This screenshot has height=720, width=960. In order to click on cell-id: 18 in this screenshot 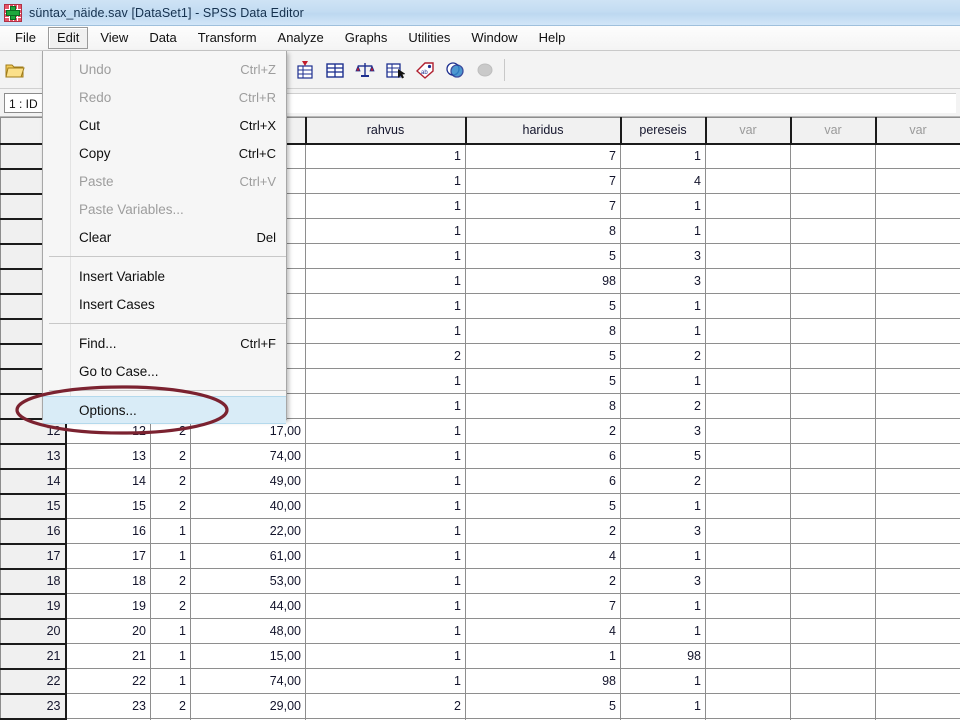, I will do `click(108, 581)`.